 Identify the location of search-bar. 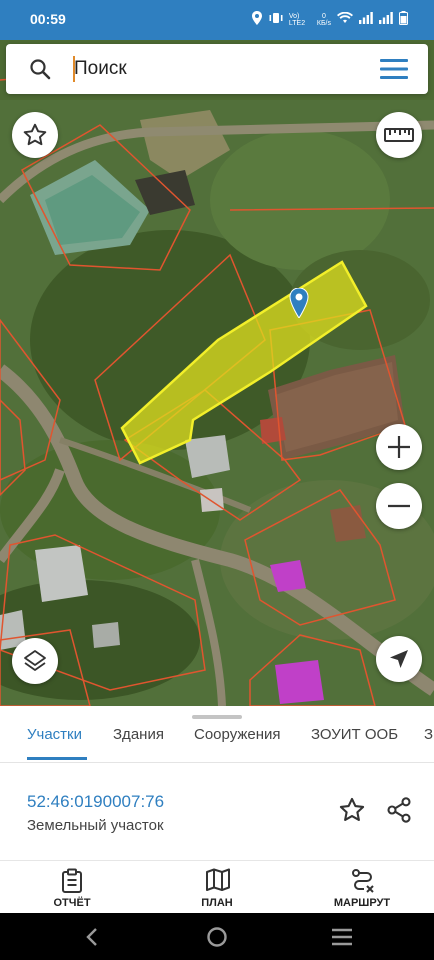
(217, 69).